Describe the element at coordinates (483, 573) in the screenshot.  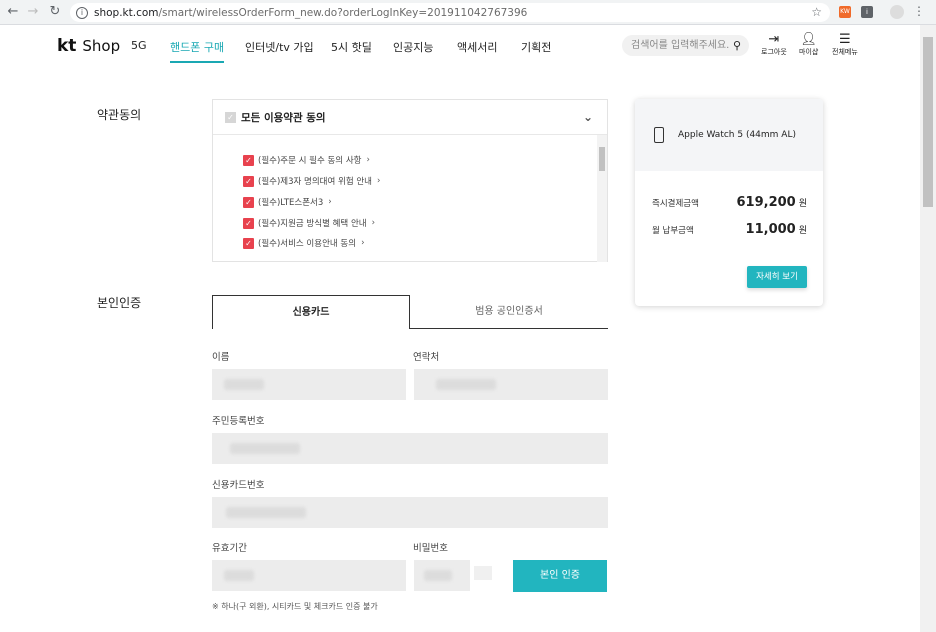
I see `password-mask-placeholder` at that location.